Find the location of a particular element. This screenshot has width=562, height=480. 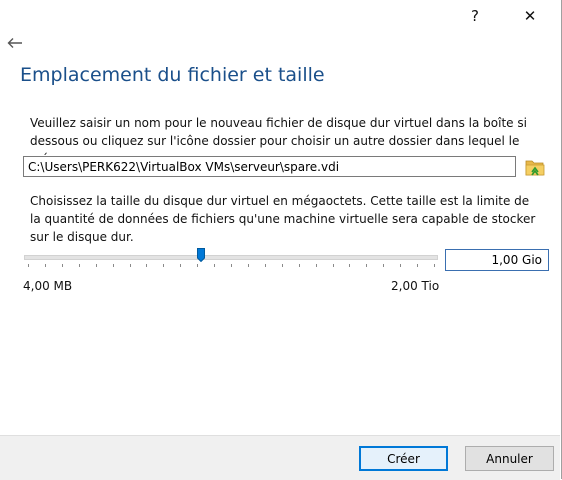

cancel-button: Annuler is located at coordinates (509, 458).